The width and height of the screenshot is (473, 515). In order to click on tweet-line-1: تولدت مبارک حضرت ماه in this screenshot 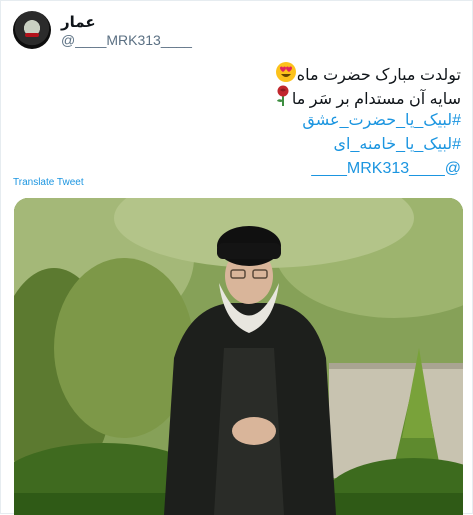, I will do `click(241, 73)`.